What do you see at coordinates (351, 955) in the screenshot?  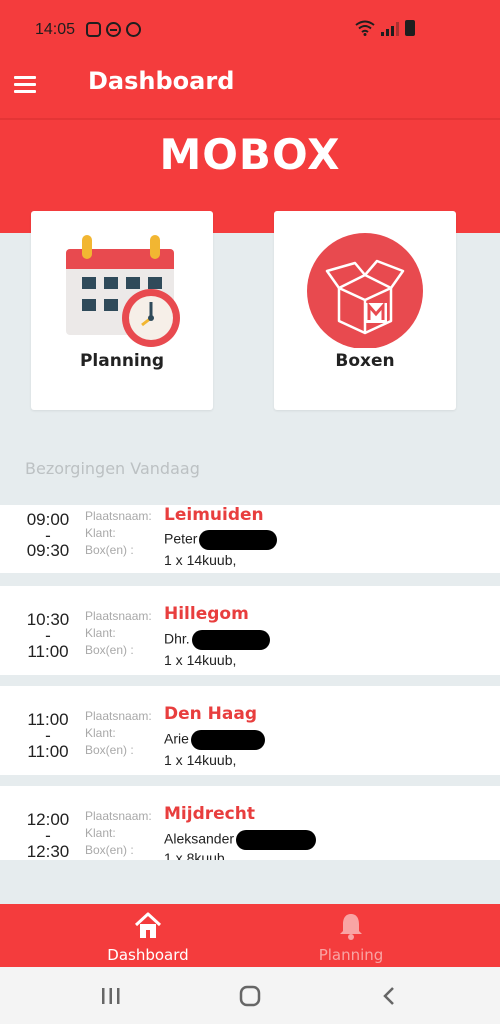 I see `nav-planning-label: Planning` at bounding box center [351, 955].